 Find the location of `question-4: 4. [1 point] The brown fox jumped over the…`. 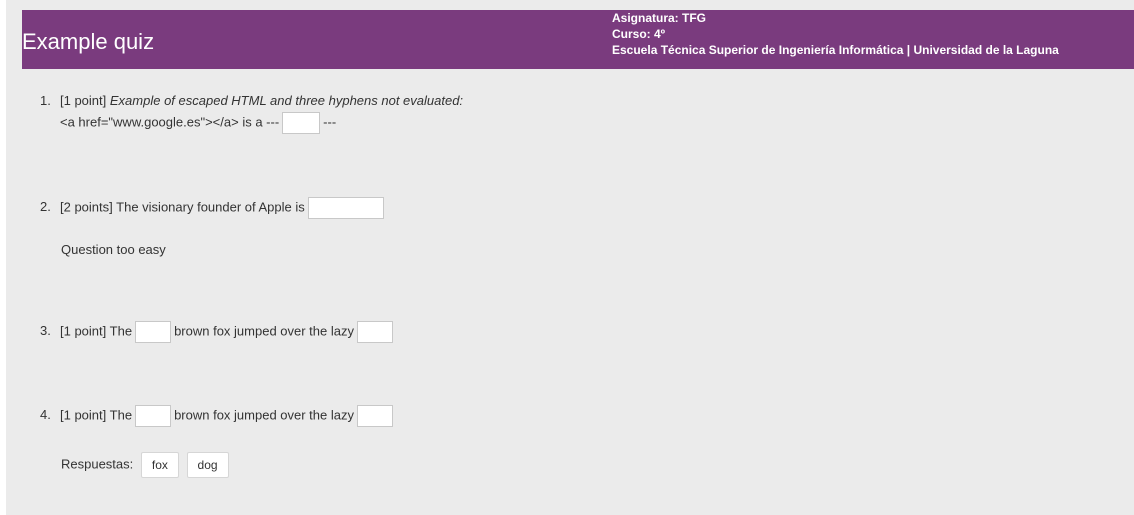

question-4: 4. [1 point] The brown fox jumped over the… is located at coordinates (218, 416).